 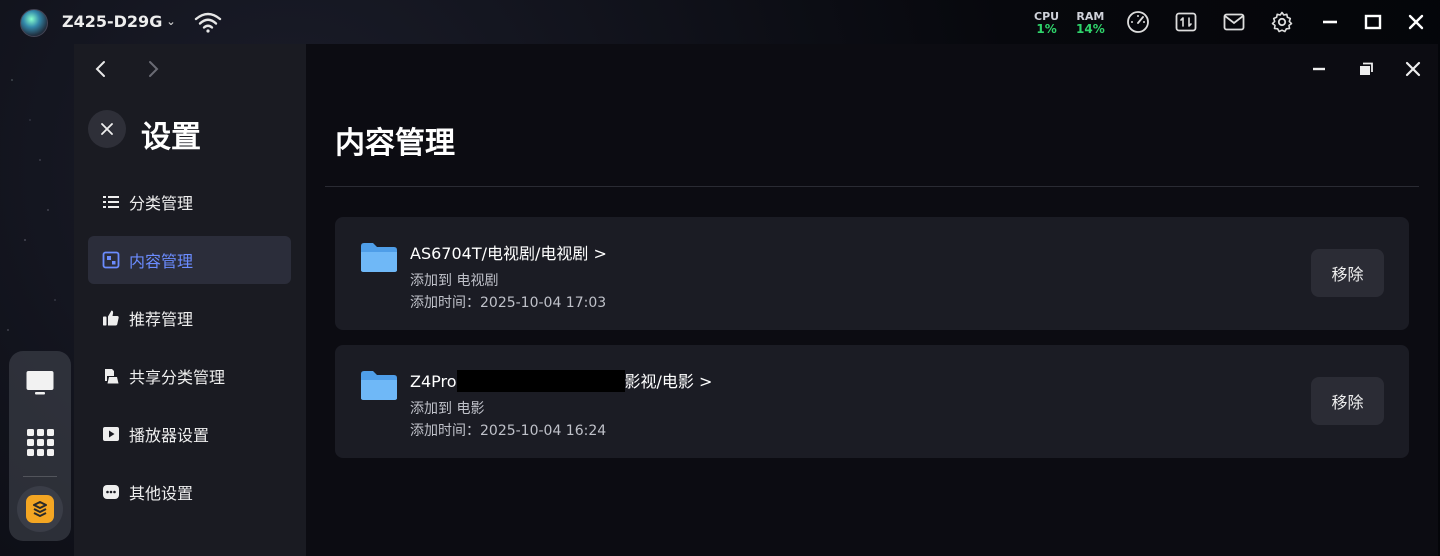 I want to click on ram-stat: RAM 14%, so click(x=1090, y=23).